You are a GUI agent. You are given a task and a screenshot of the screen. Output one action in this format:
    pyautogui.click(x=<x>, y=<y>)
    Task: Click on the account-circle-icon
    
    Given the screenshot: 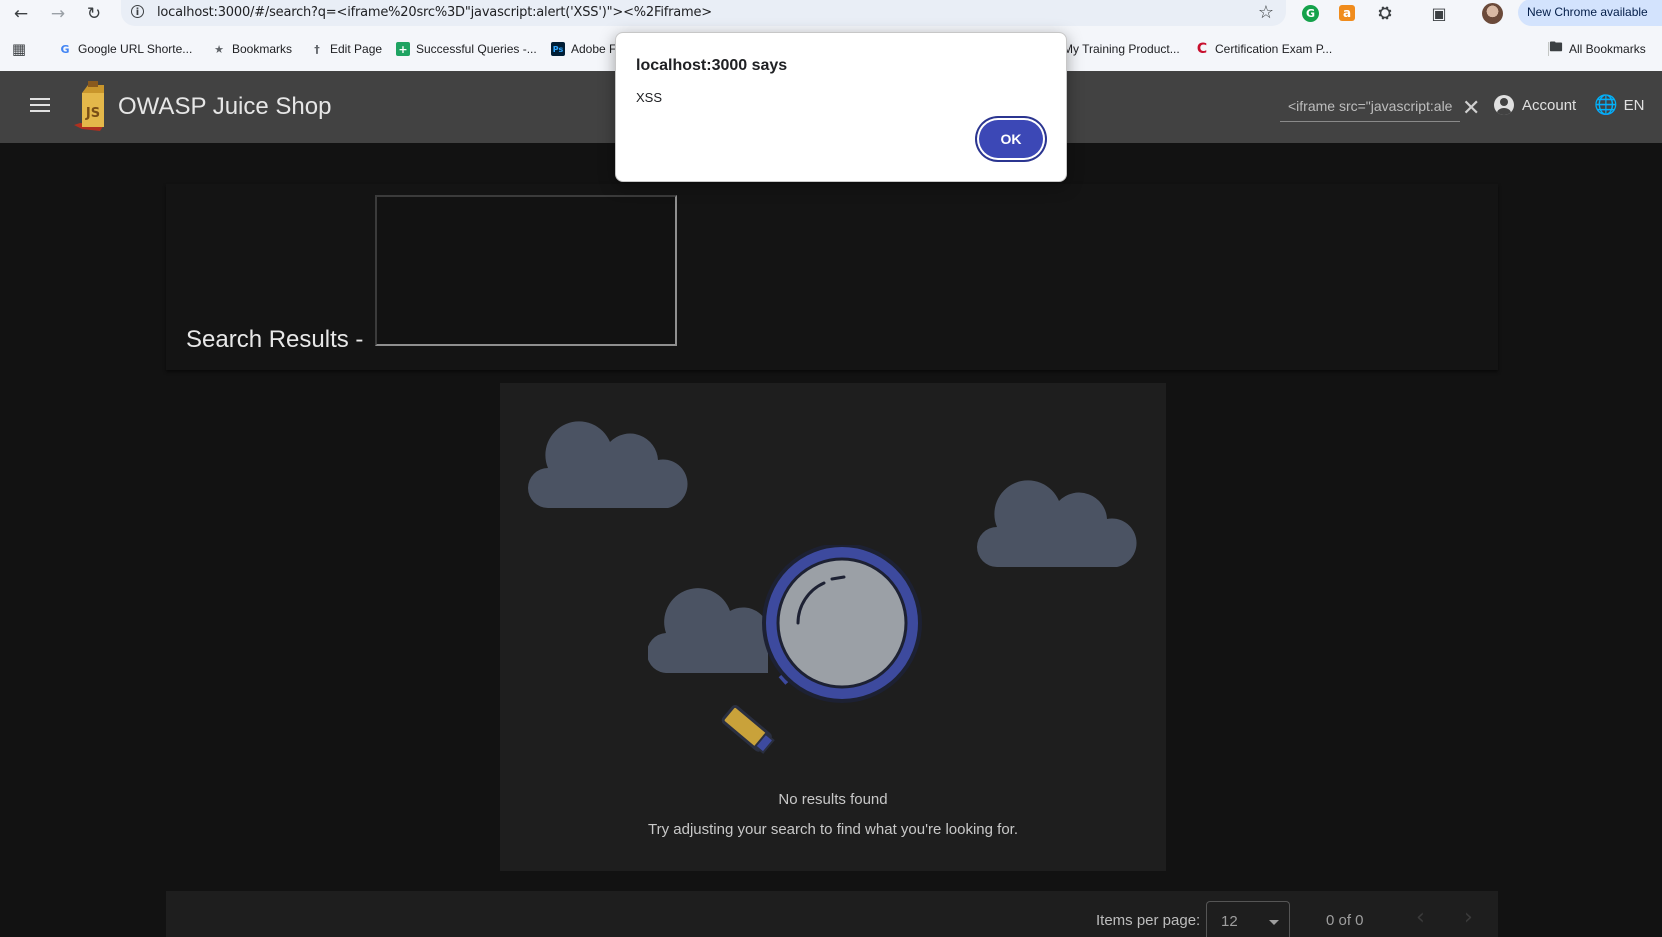 What is the action you would take?
    pyautogui.click(x=1504, y=105)
    